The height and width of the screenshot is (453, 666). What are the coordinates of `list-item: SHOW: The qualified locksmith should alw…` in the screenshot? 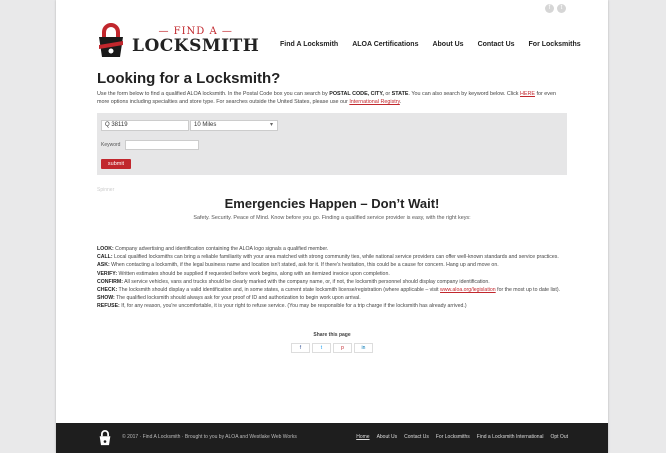 It's located at (229, 298).